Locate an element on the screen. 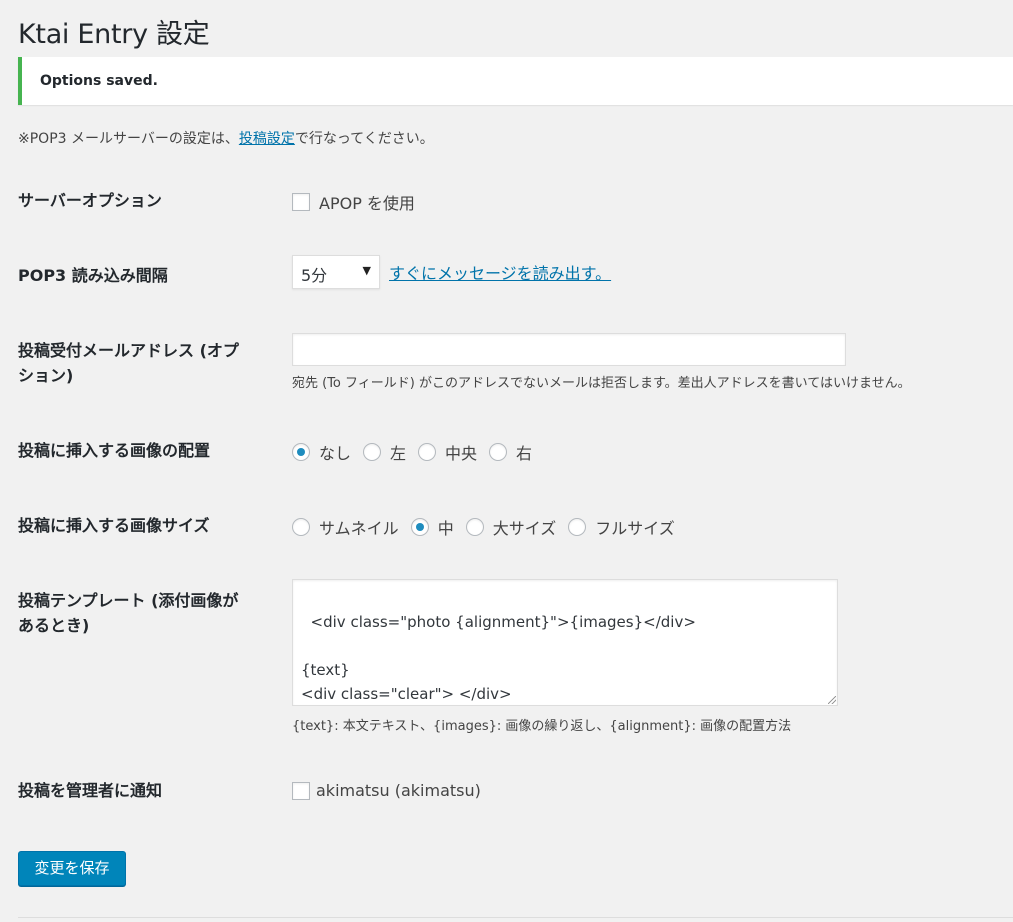 The image size is (1013, 922). notify-admin-label: 投稿を管理者に通知 is located at coordinates (90, 790).